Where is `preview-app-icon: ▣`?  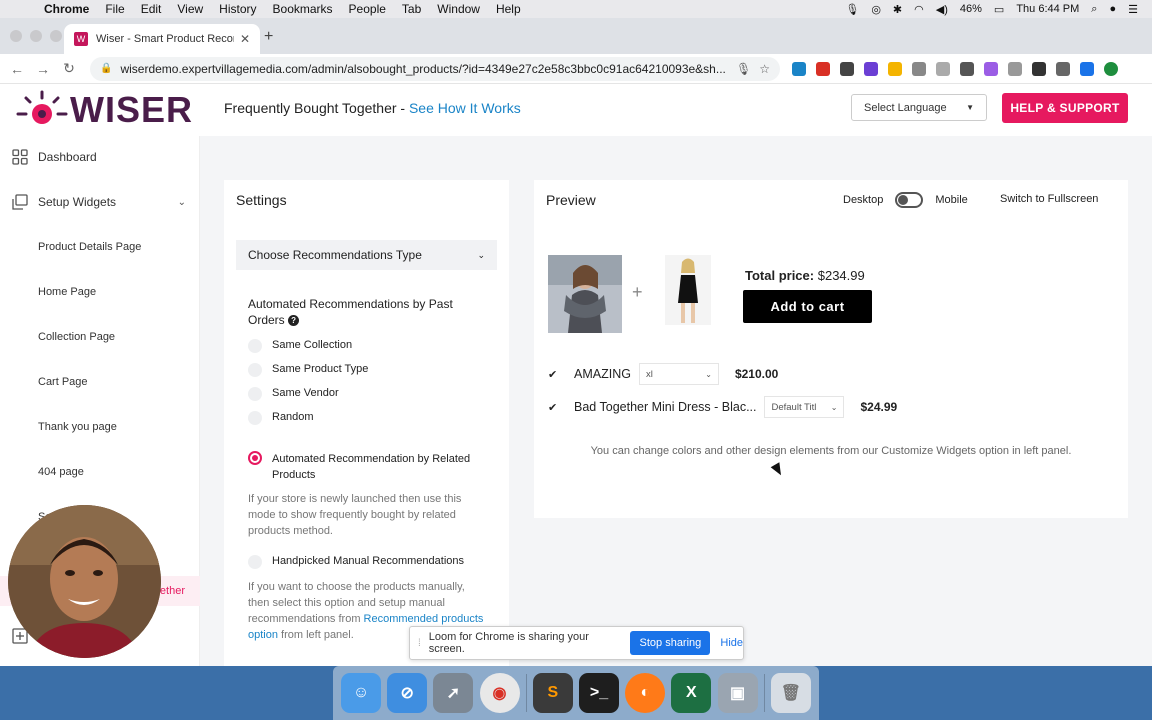
preview-app-icon: ▣ is located at coordinates (737, 693).